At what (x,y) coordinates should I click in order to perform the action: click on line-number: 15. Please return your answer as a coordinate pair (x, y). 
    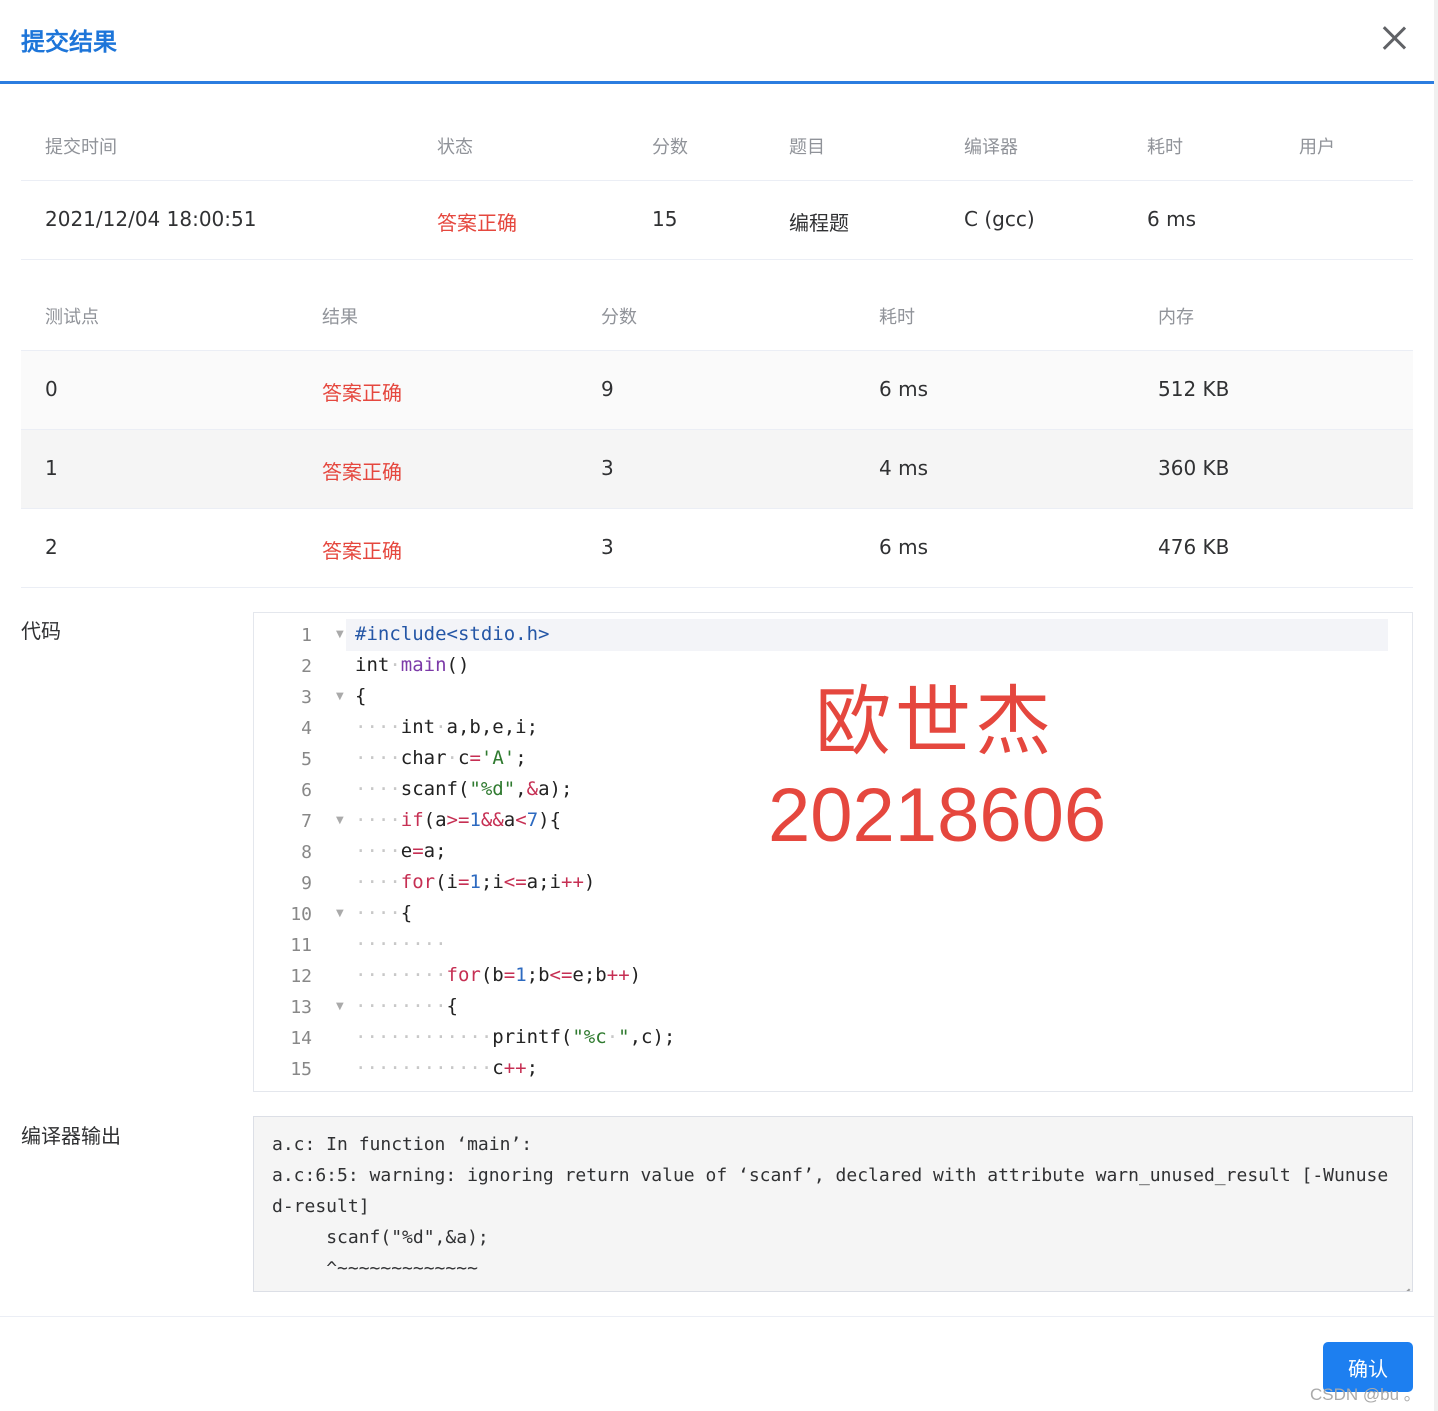
    Looking at the image, I should click on (301, 1069).